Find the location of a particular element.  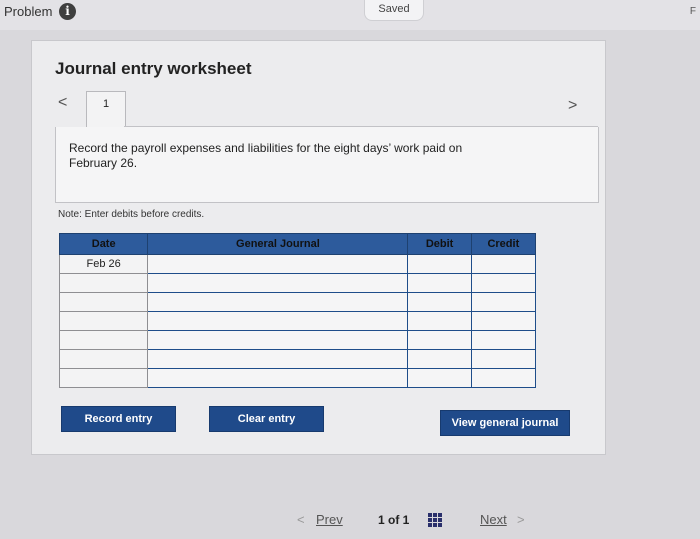

prev-link: Prev is located at coordinates (329, 519).